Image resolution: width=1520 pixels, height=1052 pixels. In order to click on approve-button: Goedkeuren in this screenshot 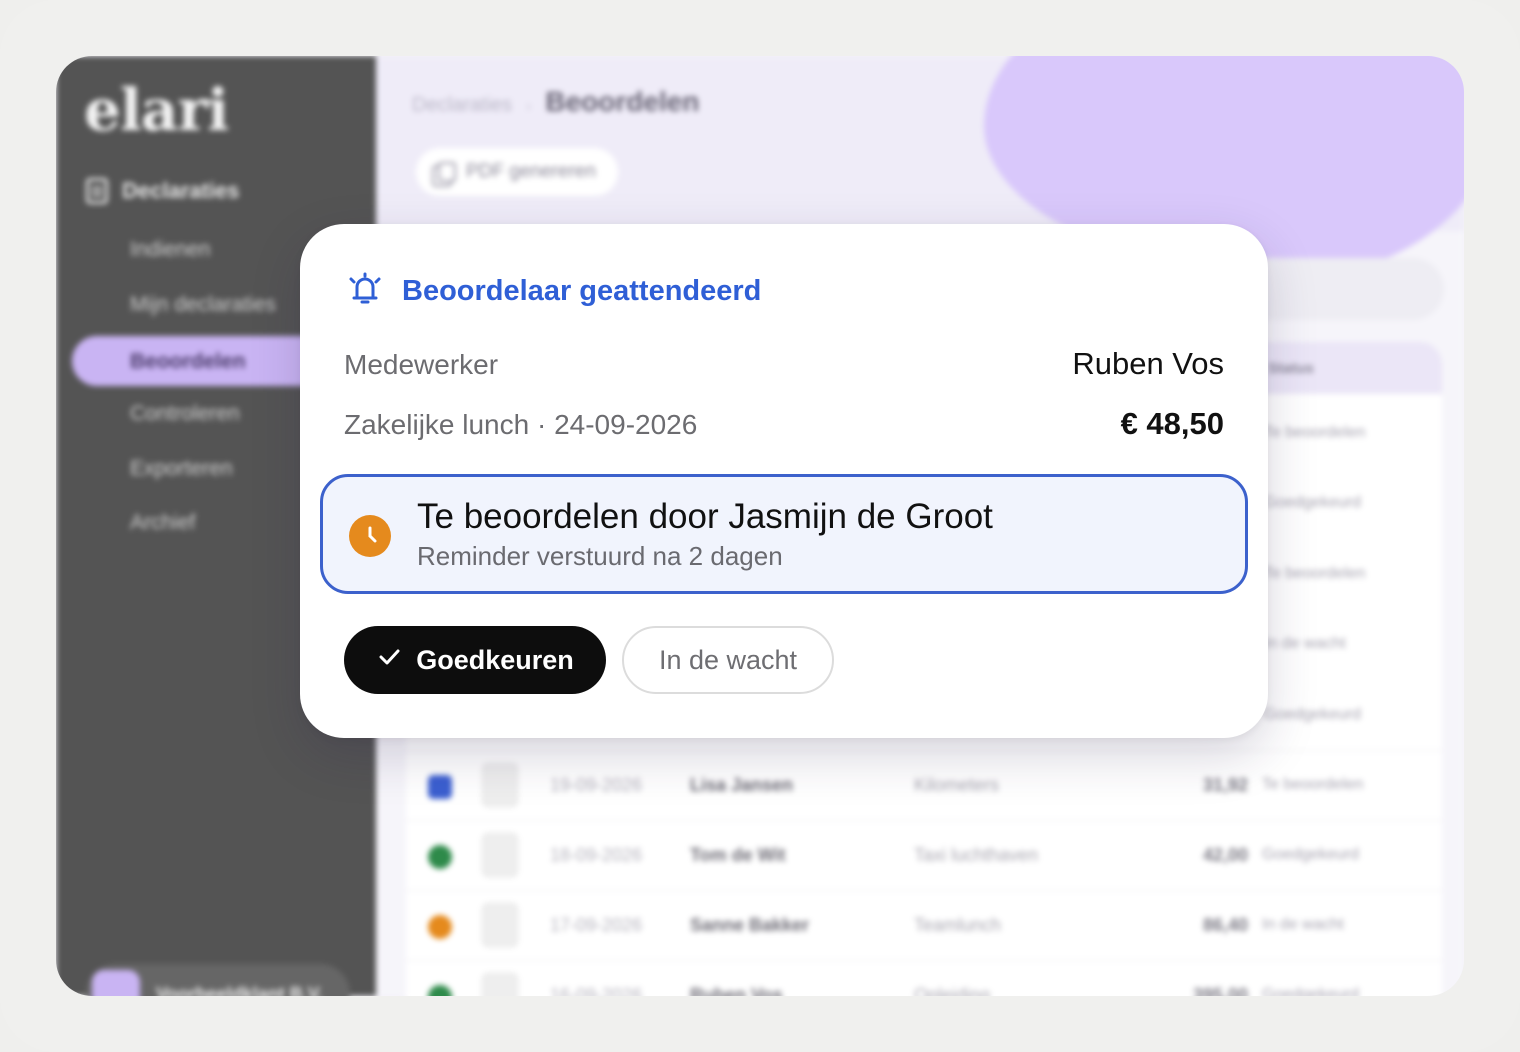, I will do `click(475, 660)`.